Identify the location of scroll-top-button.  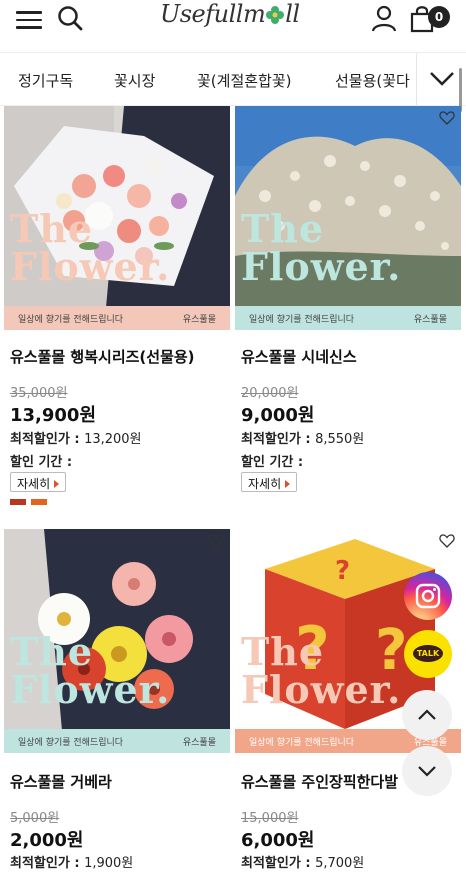
(427, 715).